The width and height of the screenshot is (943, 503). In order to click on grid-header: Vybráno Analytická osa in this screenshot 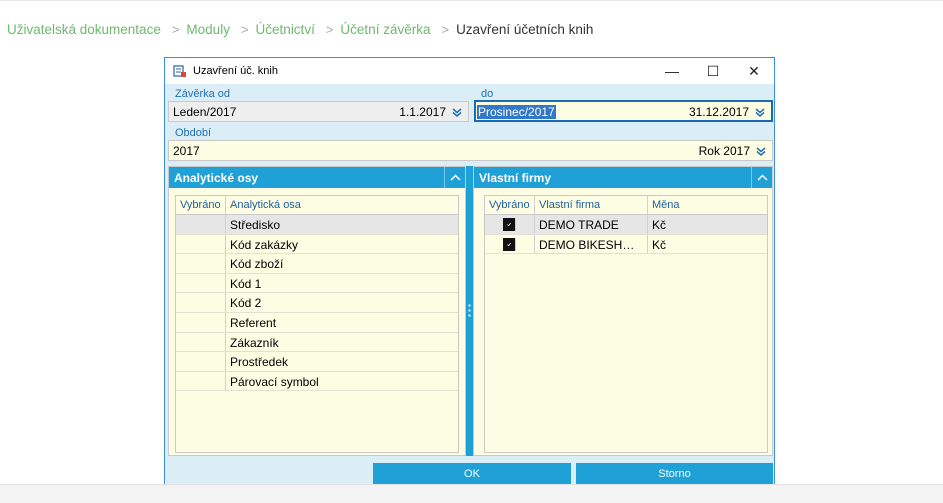, I will do `click(317, 205)`.